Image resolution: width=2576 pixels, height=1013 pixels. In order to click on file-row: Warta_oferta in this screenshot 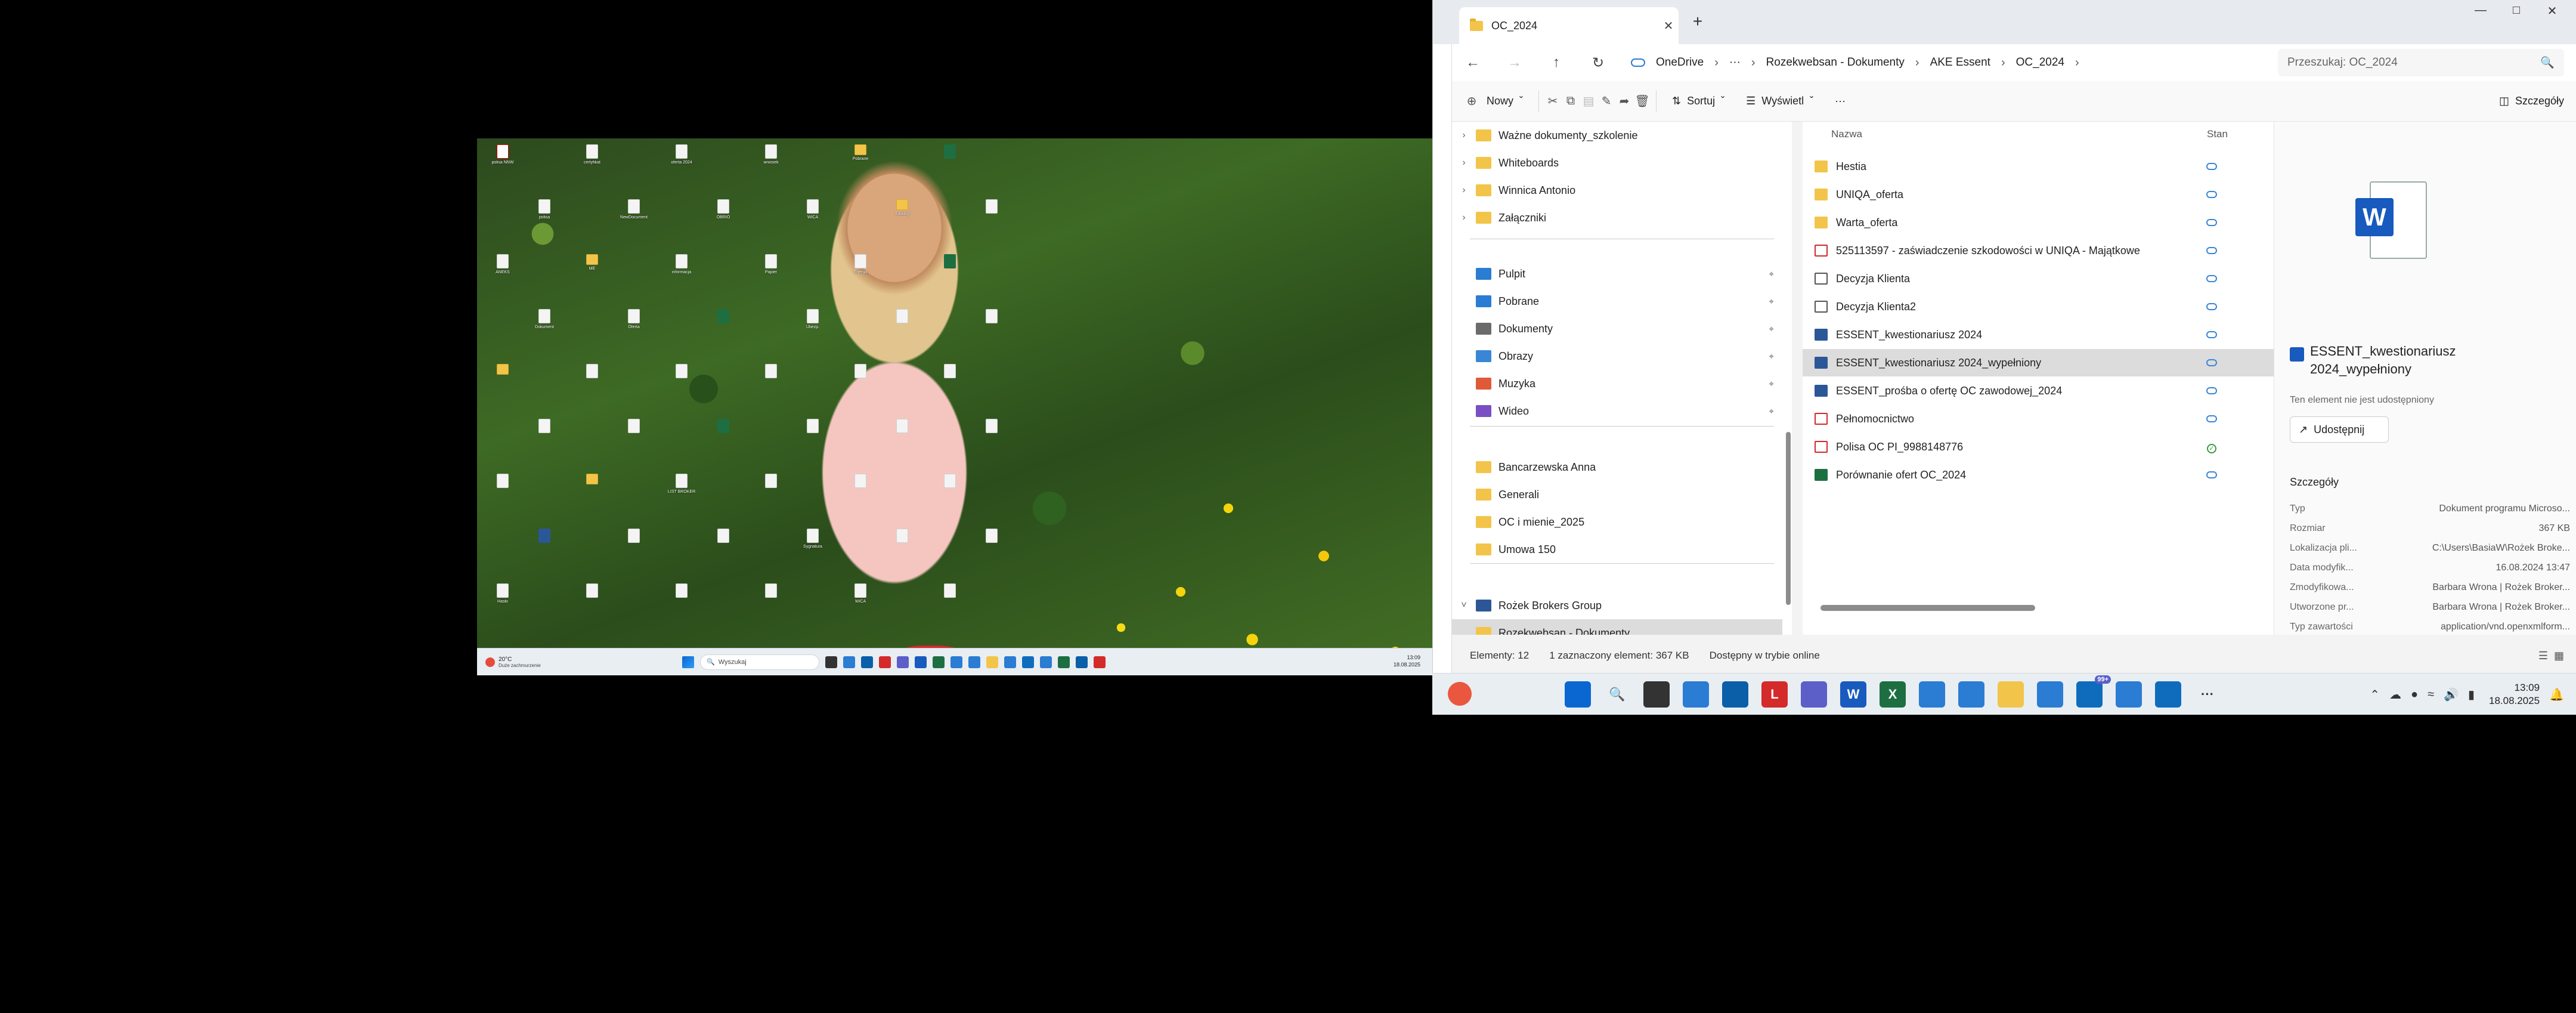, I will do `click(2038, 222)`.